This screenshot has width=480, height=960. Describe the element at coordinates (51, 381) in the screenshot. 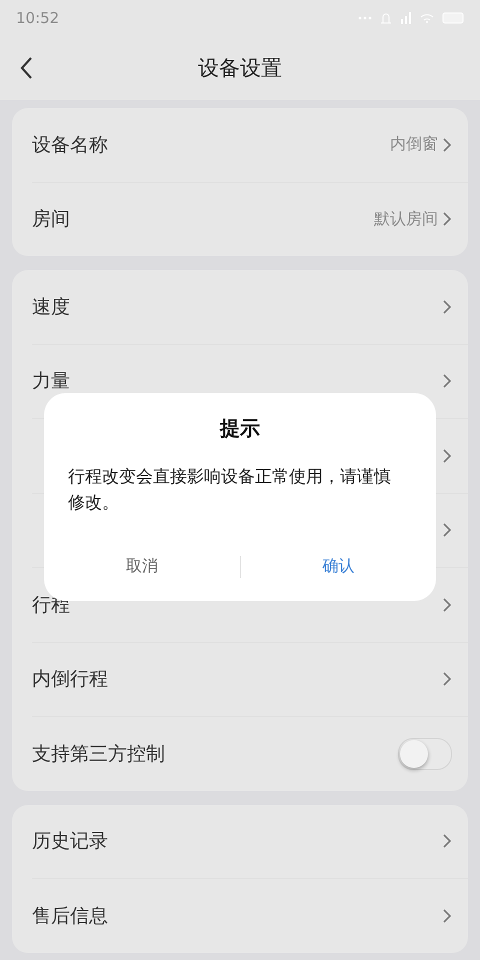

I see `setting-label: 力量` at that location.